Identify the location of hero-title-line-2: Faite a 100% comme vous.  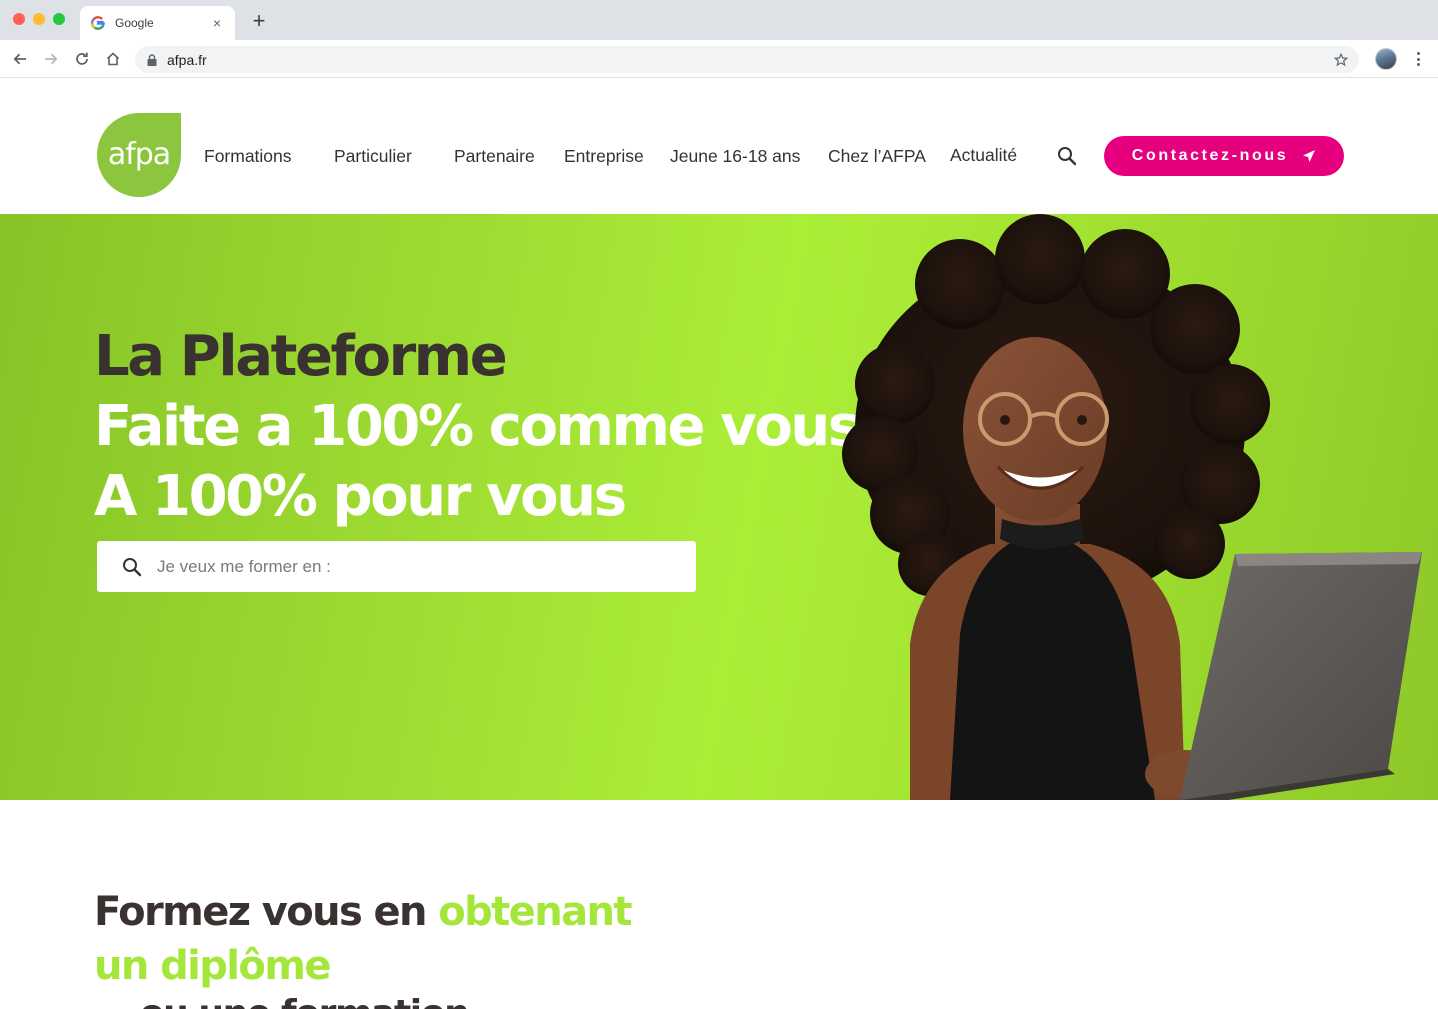
(477, 426).